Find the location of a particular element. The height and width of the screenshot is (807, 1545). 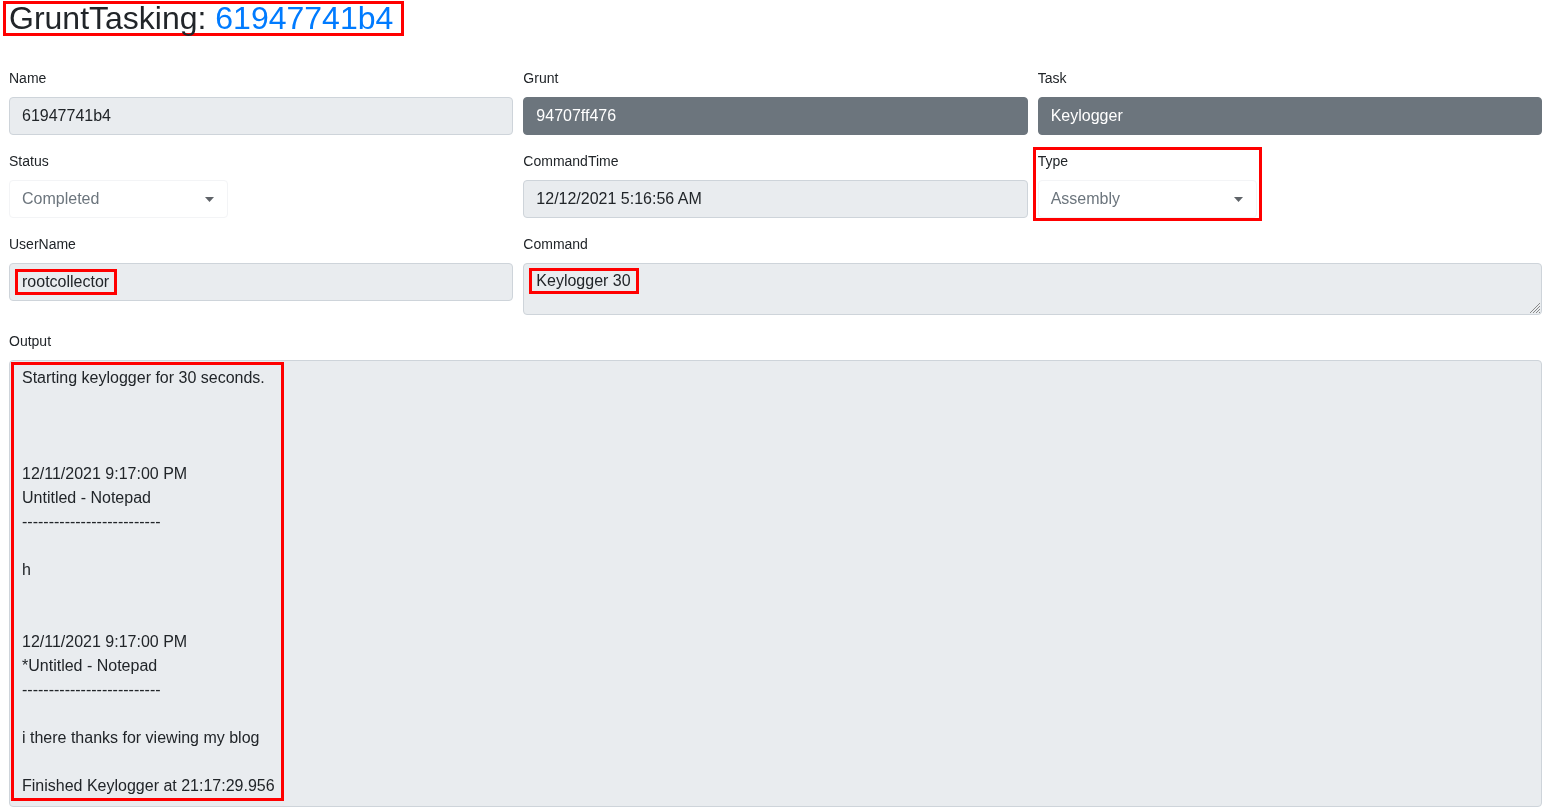

field-value: Keylogger 30 is located at coordinates (583, 280).